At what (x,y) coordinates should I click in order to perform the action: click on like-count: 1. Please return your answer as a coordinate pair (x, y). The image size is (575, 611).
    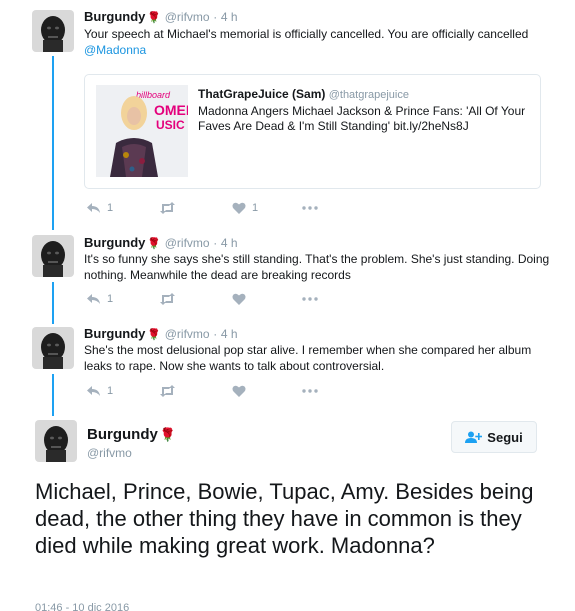
    Looking at the image, I should click on (255, 208).